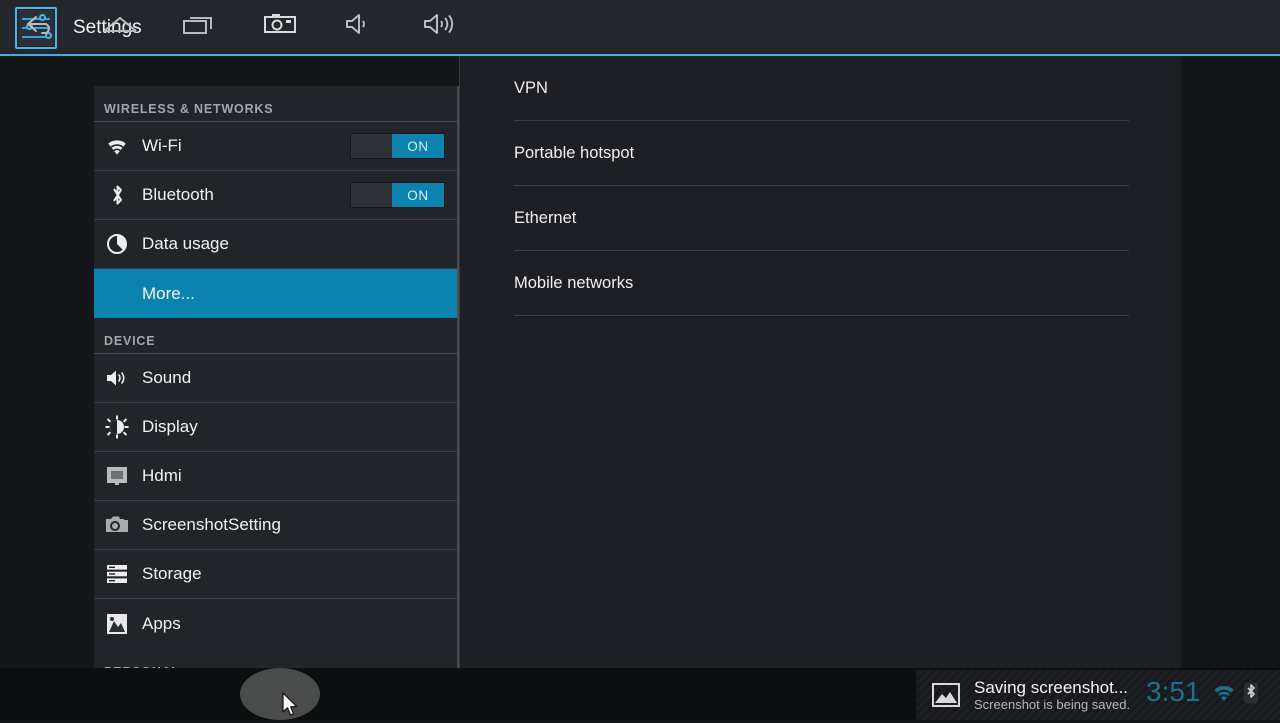 Image resolution: width=1280 pixels, height=723 pixels. I want to click on panel-item-portable-hotspot: Portable hotspot, so click(821, 153).